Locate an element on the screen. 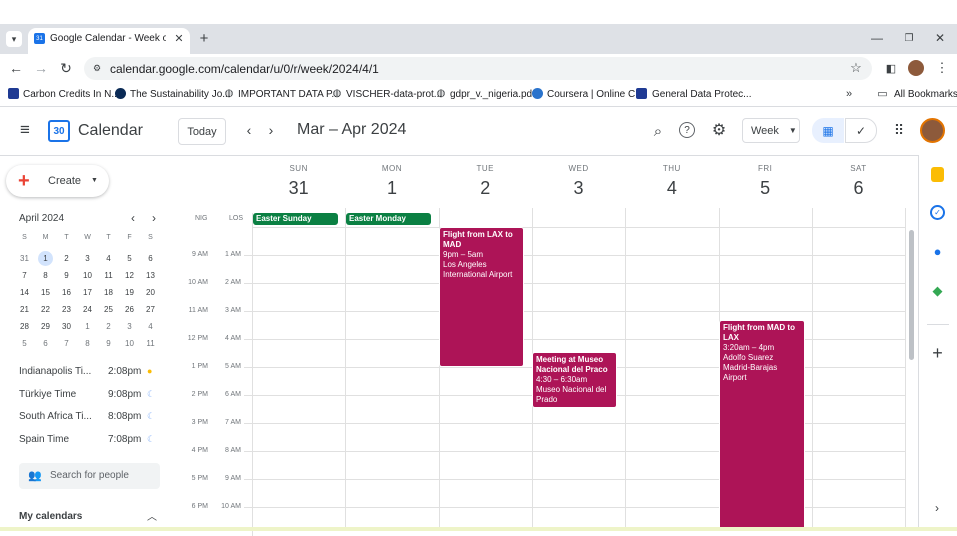  day-header: WED 3 is located at coordinates (578, 181).